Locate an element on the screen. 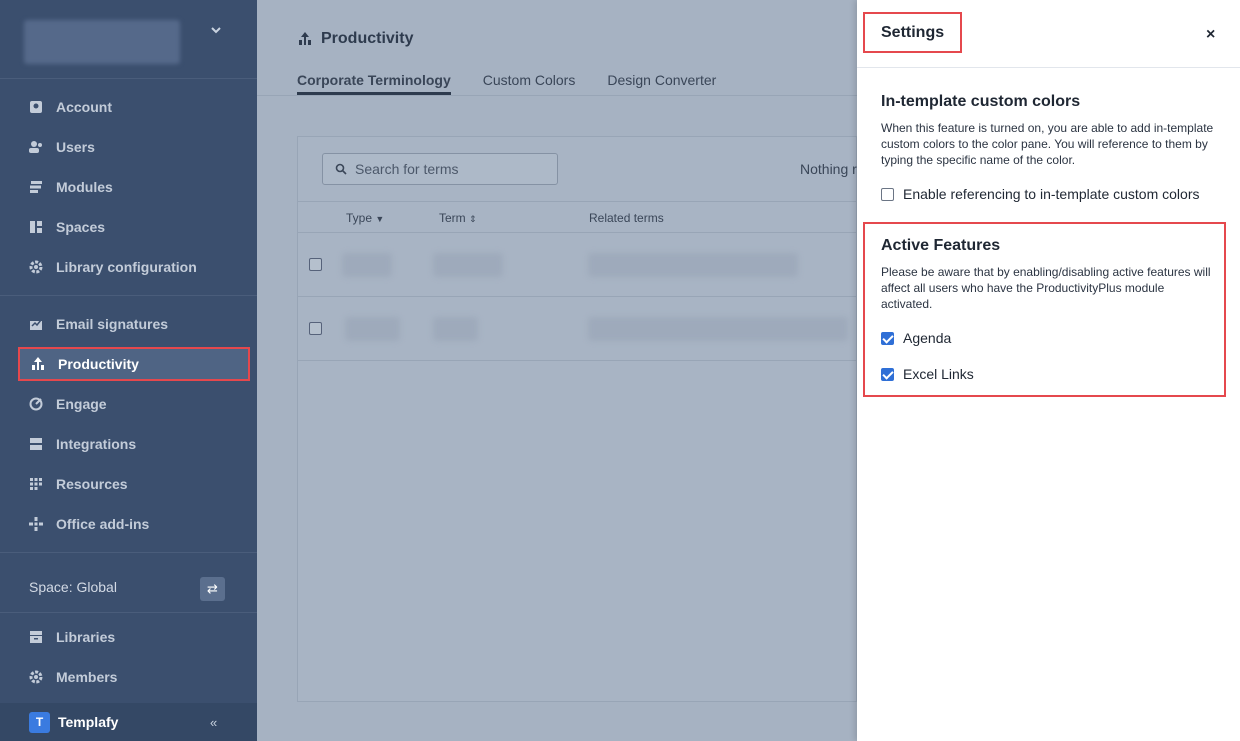 This screenshot has width=1240, height=741. switch-space-button: ⇄ is located at coordinates (212, 589).